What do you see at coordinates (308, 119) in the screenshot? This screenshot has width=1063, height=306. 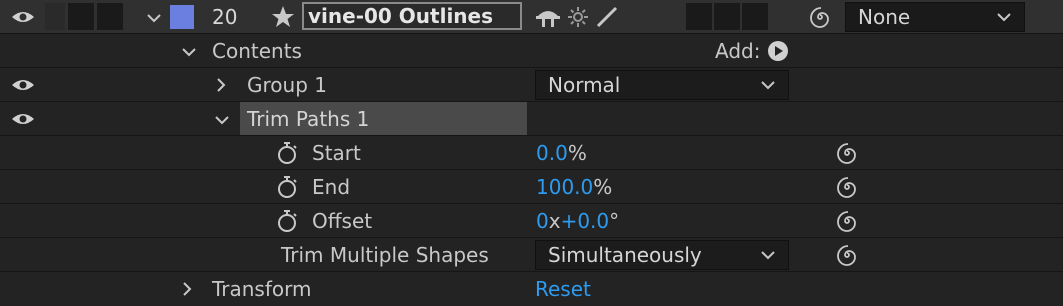 I see `trim-paths-label: Trim Paths 1` at bounding box center [308, 119].